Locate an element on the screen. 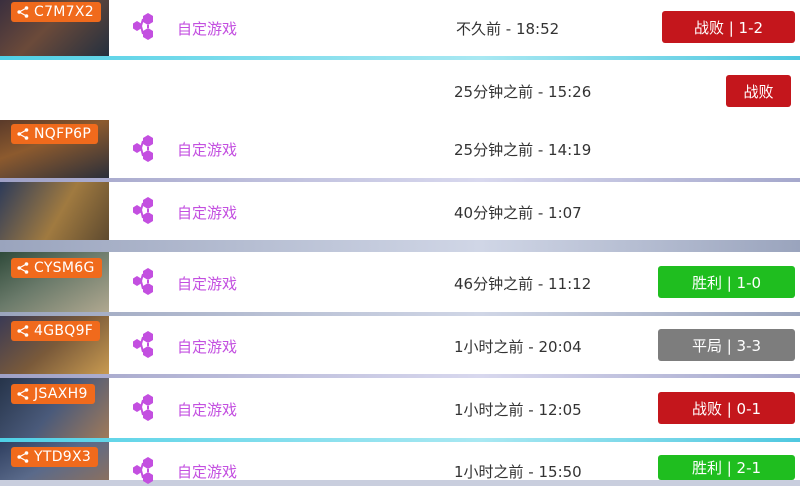 This screenshot has width=800, height=486. match-row: YTD9X3 自定游戏 1小时之前 - 15:50 胜利 | 2-1 is located at coordinates (400, 463).